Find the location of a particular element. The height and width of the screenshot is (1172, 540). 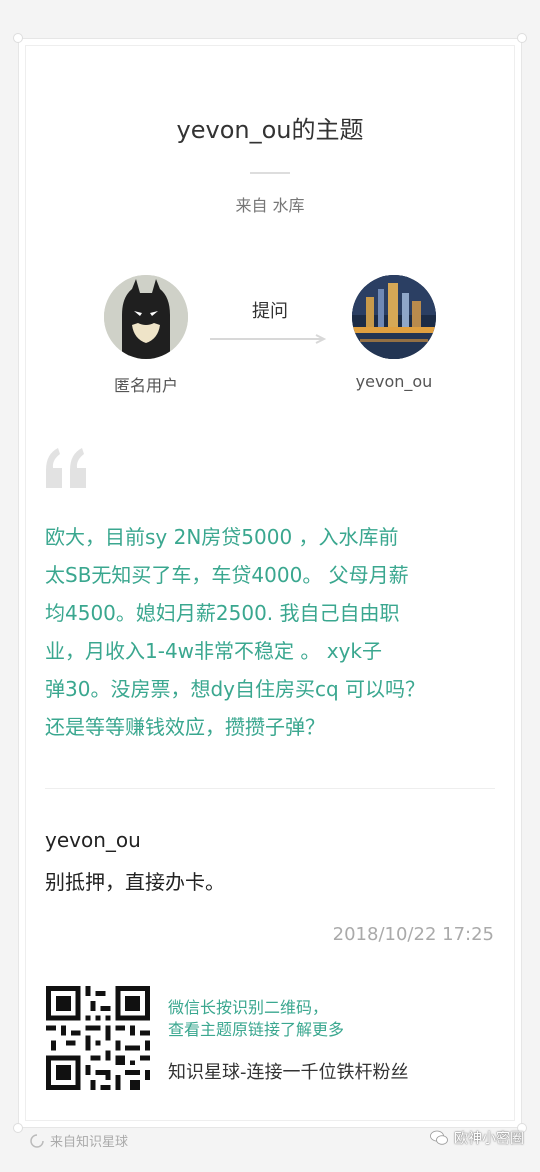

promo-slogan: 知识星球-连接一千位铁杆粉丝 is located at coordinates (288, 1072).